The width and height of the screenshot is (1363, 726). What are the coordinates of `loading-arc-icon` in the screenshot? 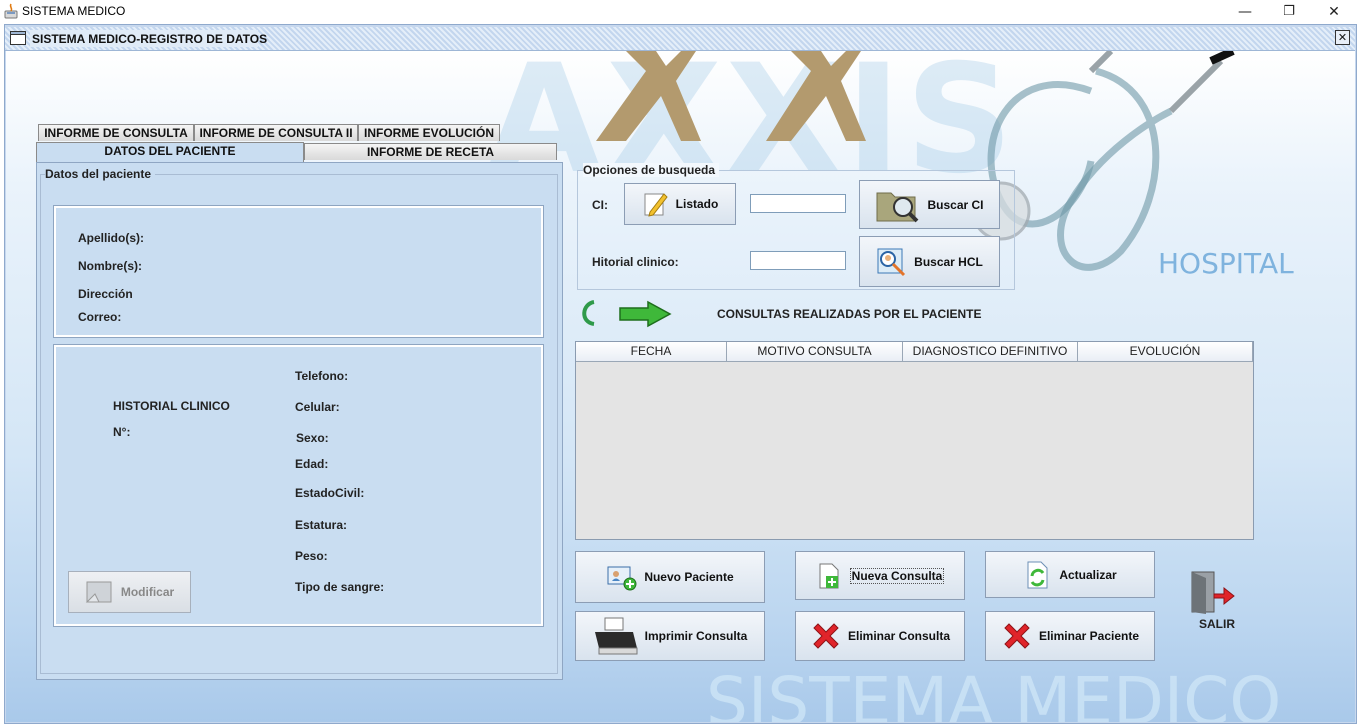 It's located at (588, 313).